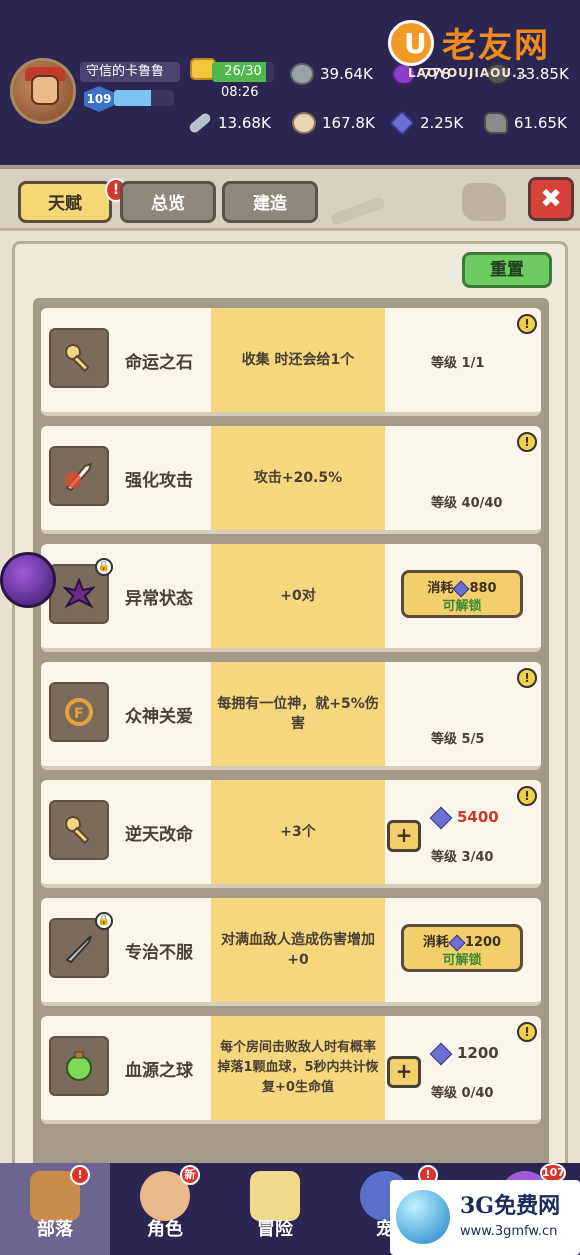 This screenshot has height=1255, width=580. I want to click on green-orb-icon, so click(79, 1066).